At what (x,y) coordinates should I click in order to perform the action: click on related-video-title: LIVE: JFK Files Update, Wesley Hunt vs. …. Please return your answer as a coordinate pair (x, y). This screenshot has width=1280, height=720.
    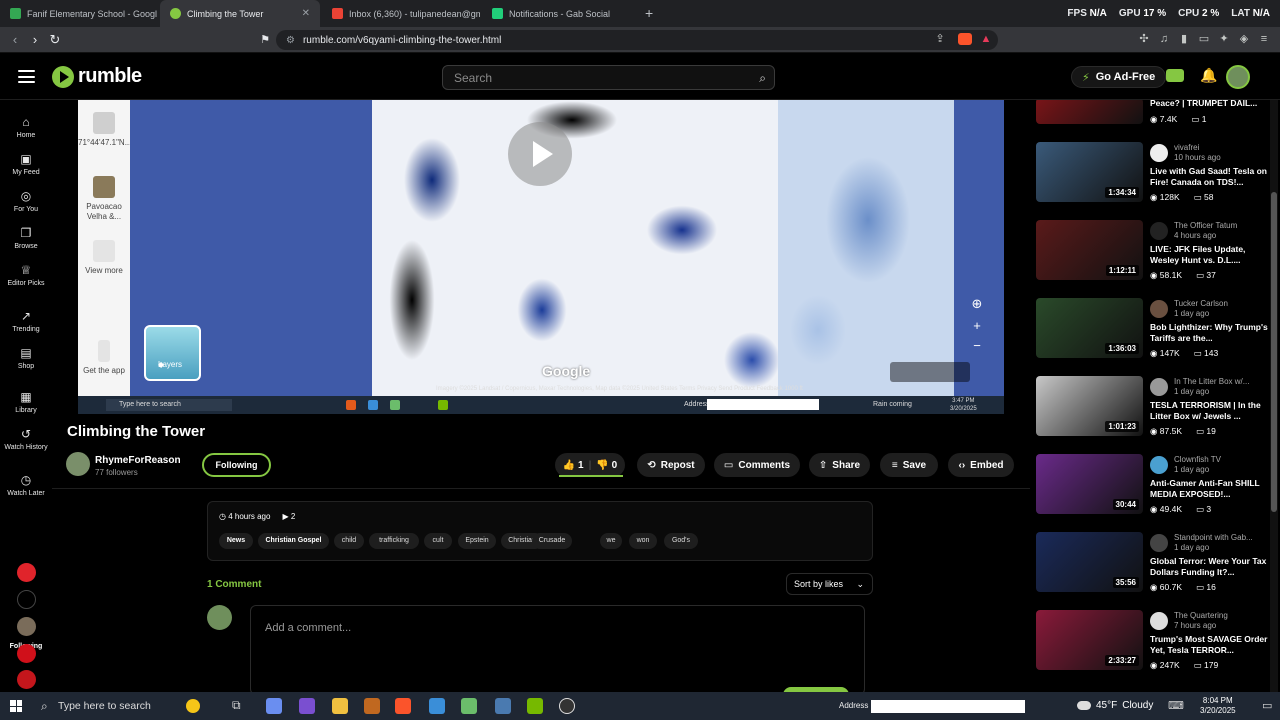
    Looking at the image, I should click on (1210, 255).